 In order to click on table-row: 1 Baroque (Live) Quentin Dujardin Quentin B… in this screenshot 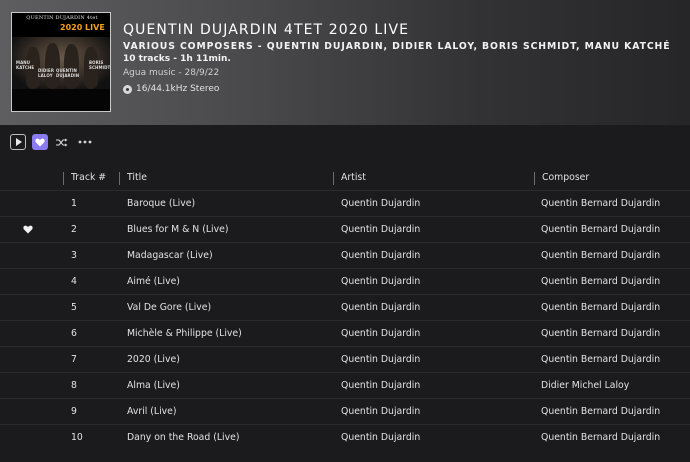, I will do `click(345, 203)`.